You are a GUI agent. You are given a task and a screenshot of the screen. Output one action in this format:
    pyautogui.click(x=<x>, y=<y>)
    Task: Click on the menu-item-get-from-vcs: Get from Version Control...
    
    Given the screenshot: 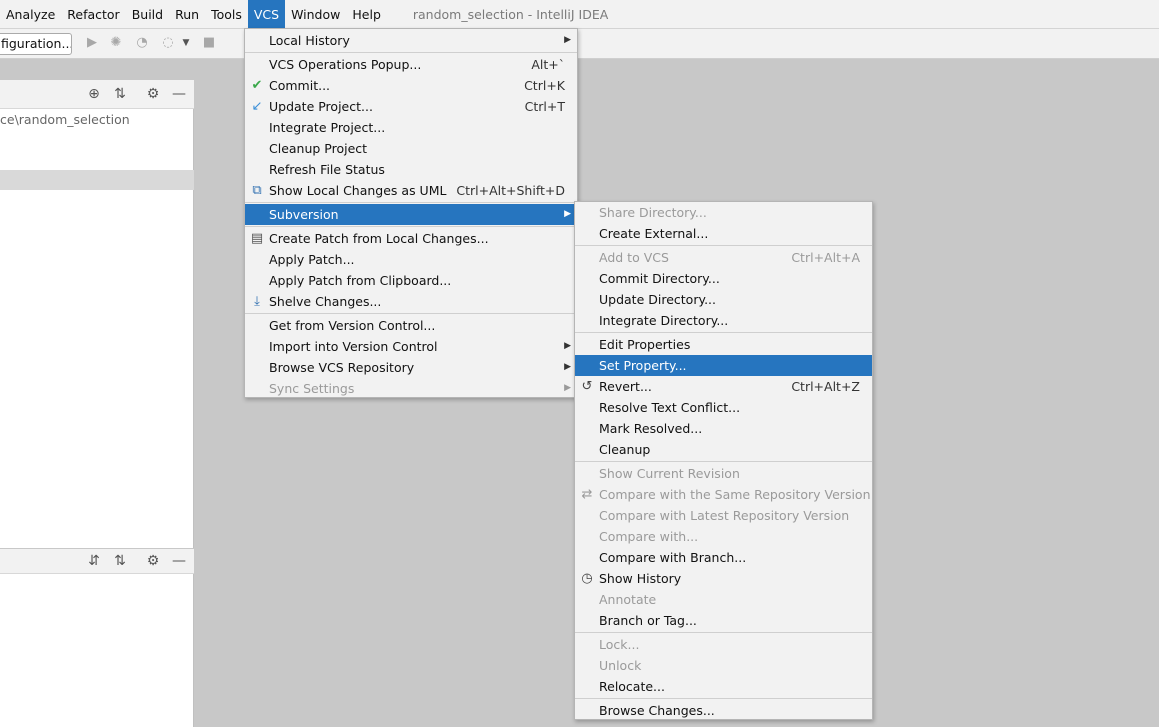 What is the action you would take?
    pyautogui.click(x=411, y=325)
    